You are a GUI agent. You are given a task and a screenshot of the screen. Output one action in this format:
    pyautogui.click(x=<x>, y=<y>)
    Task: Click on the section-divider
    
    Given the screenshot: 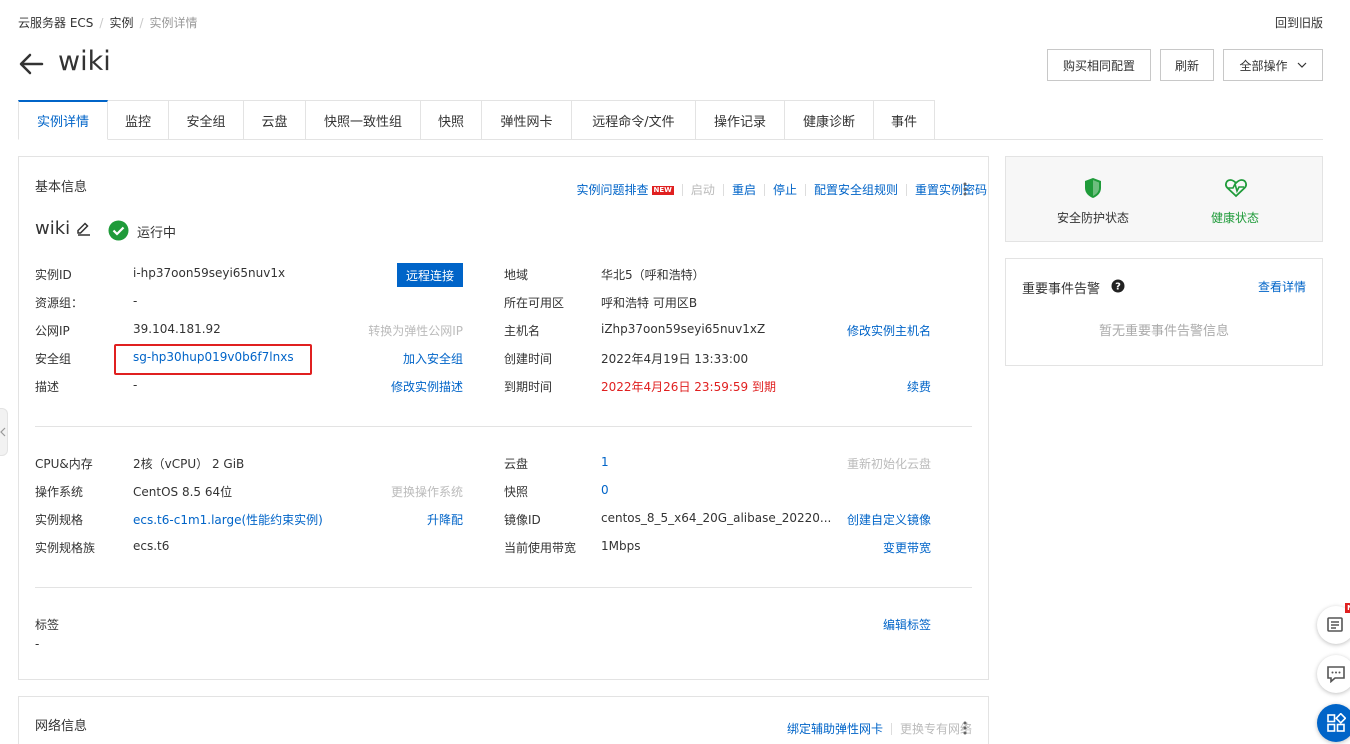 What is the action you would take?
    pyautogui.click(x=503, y=587)
    